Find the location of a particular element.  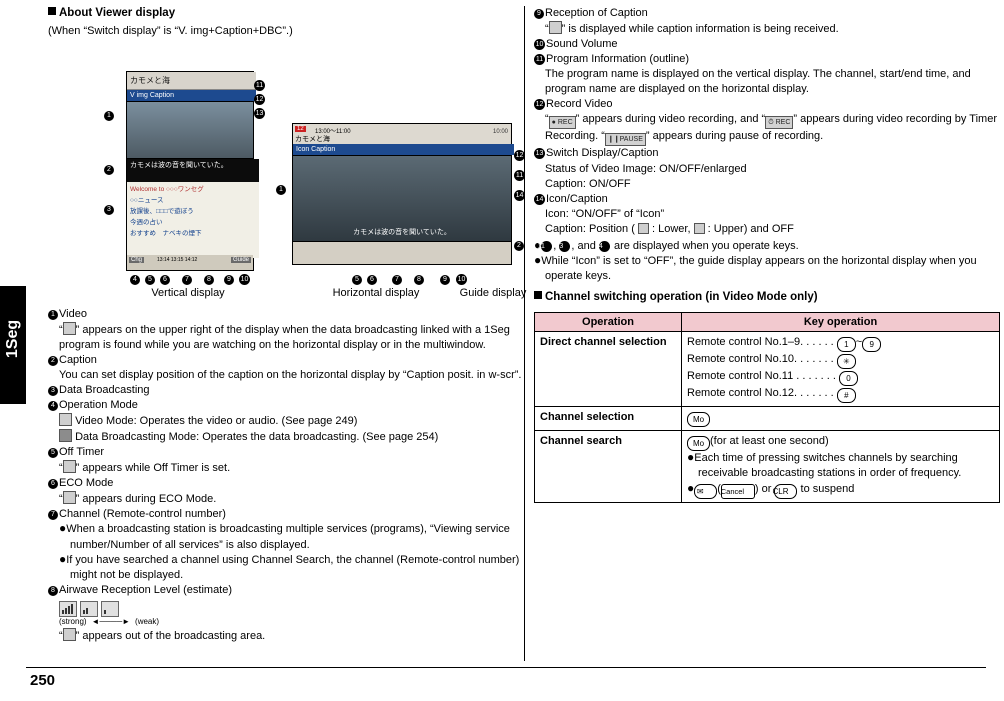

marker-6-h: 6 is located at coordinates (372, 279).